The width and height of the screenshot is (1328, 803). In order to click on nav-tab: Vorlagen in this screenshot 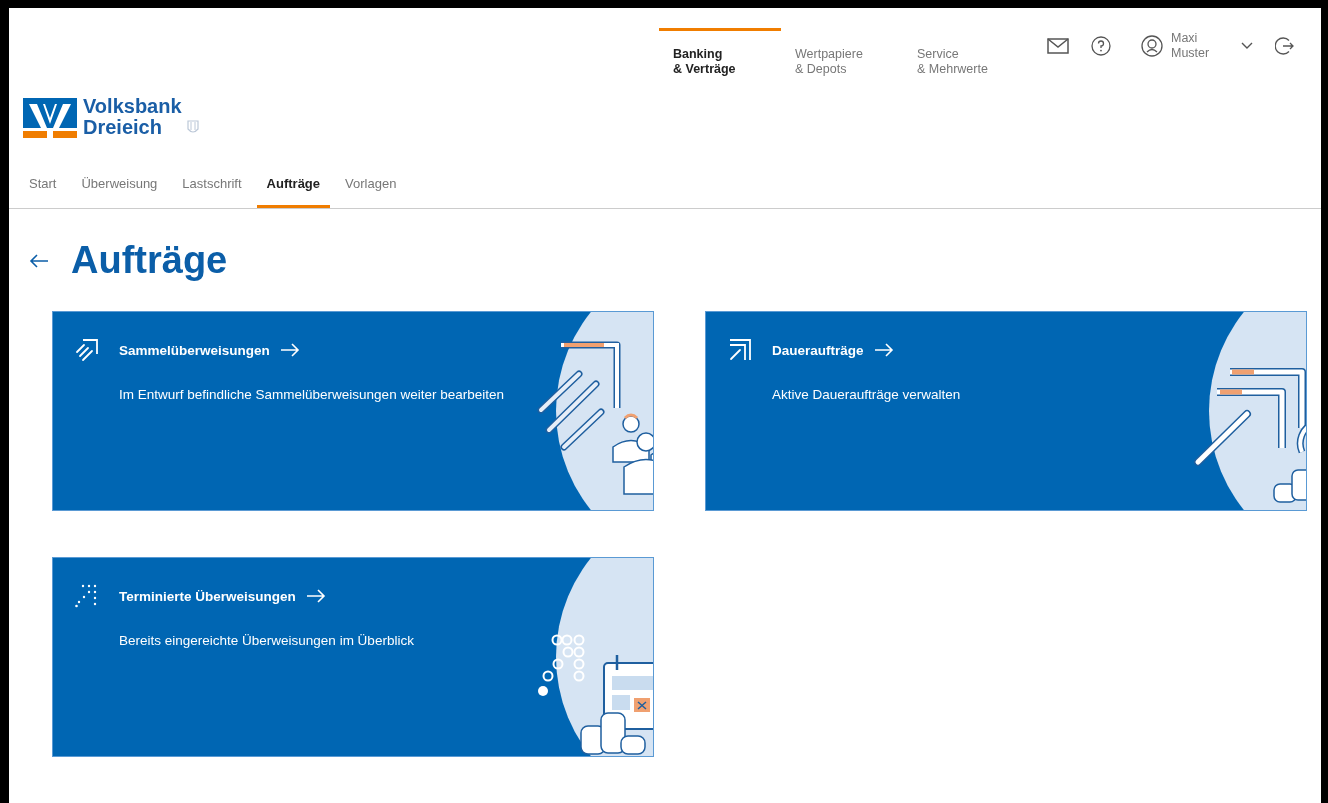, I will do `click(371, 187)`.